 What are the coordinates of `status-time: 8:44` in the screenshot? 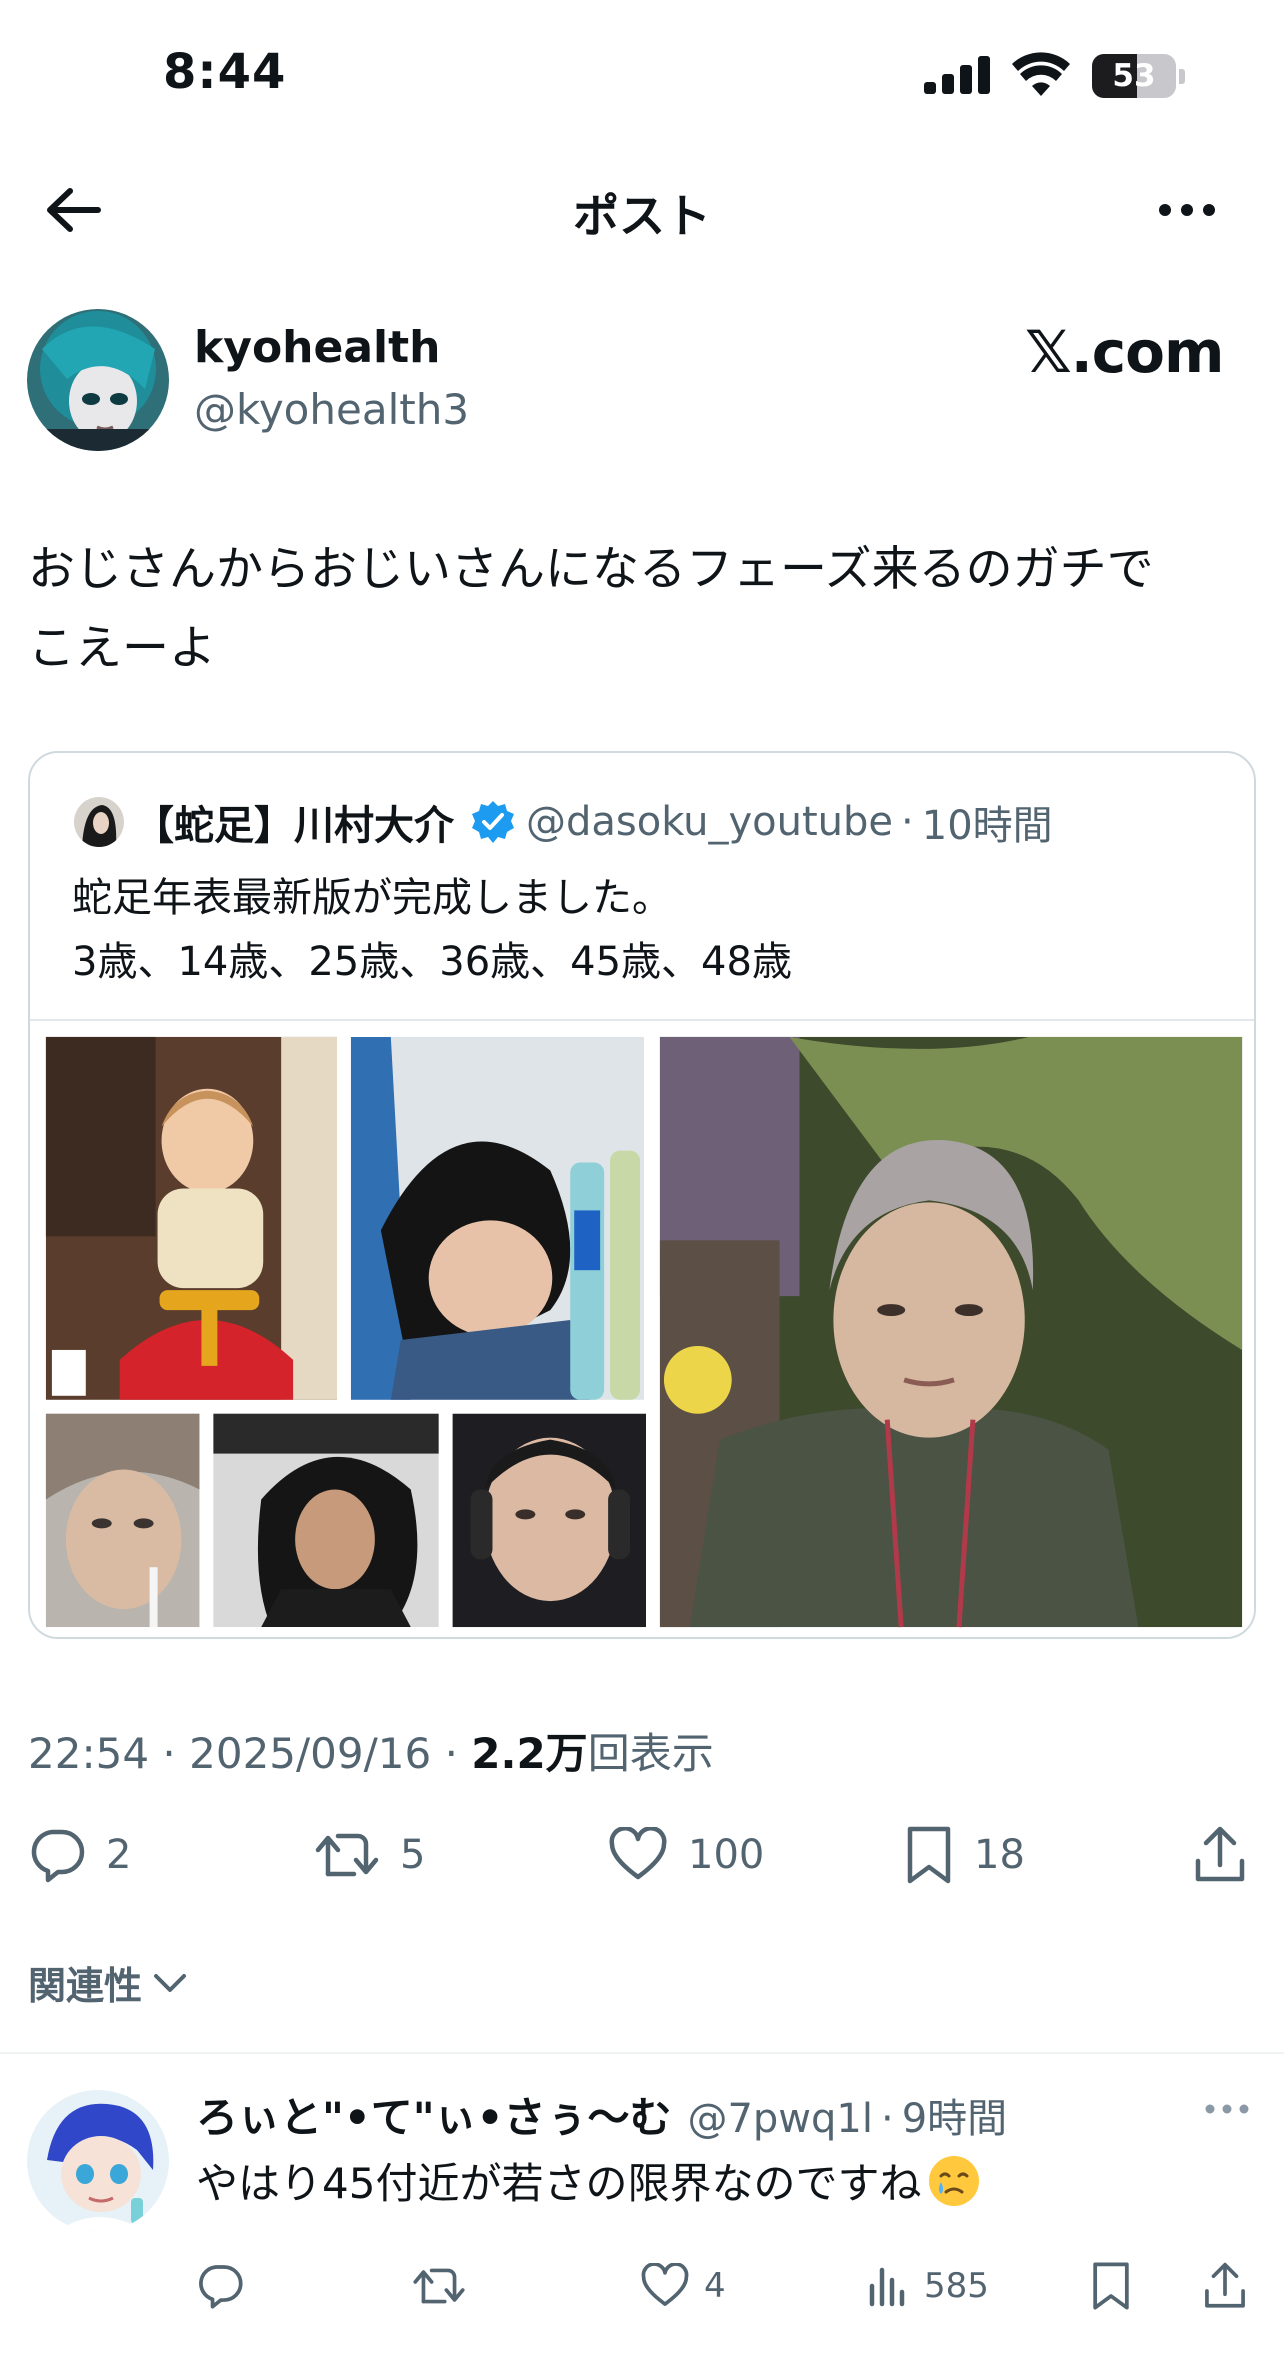 It's located at (225, 72).